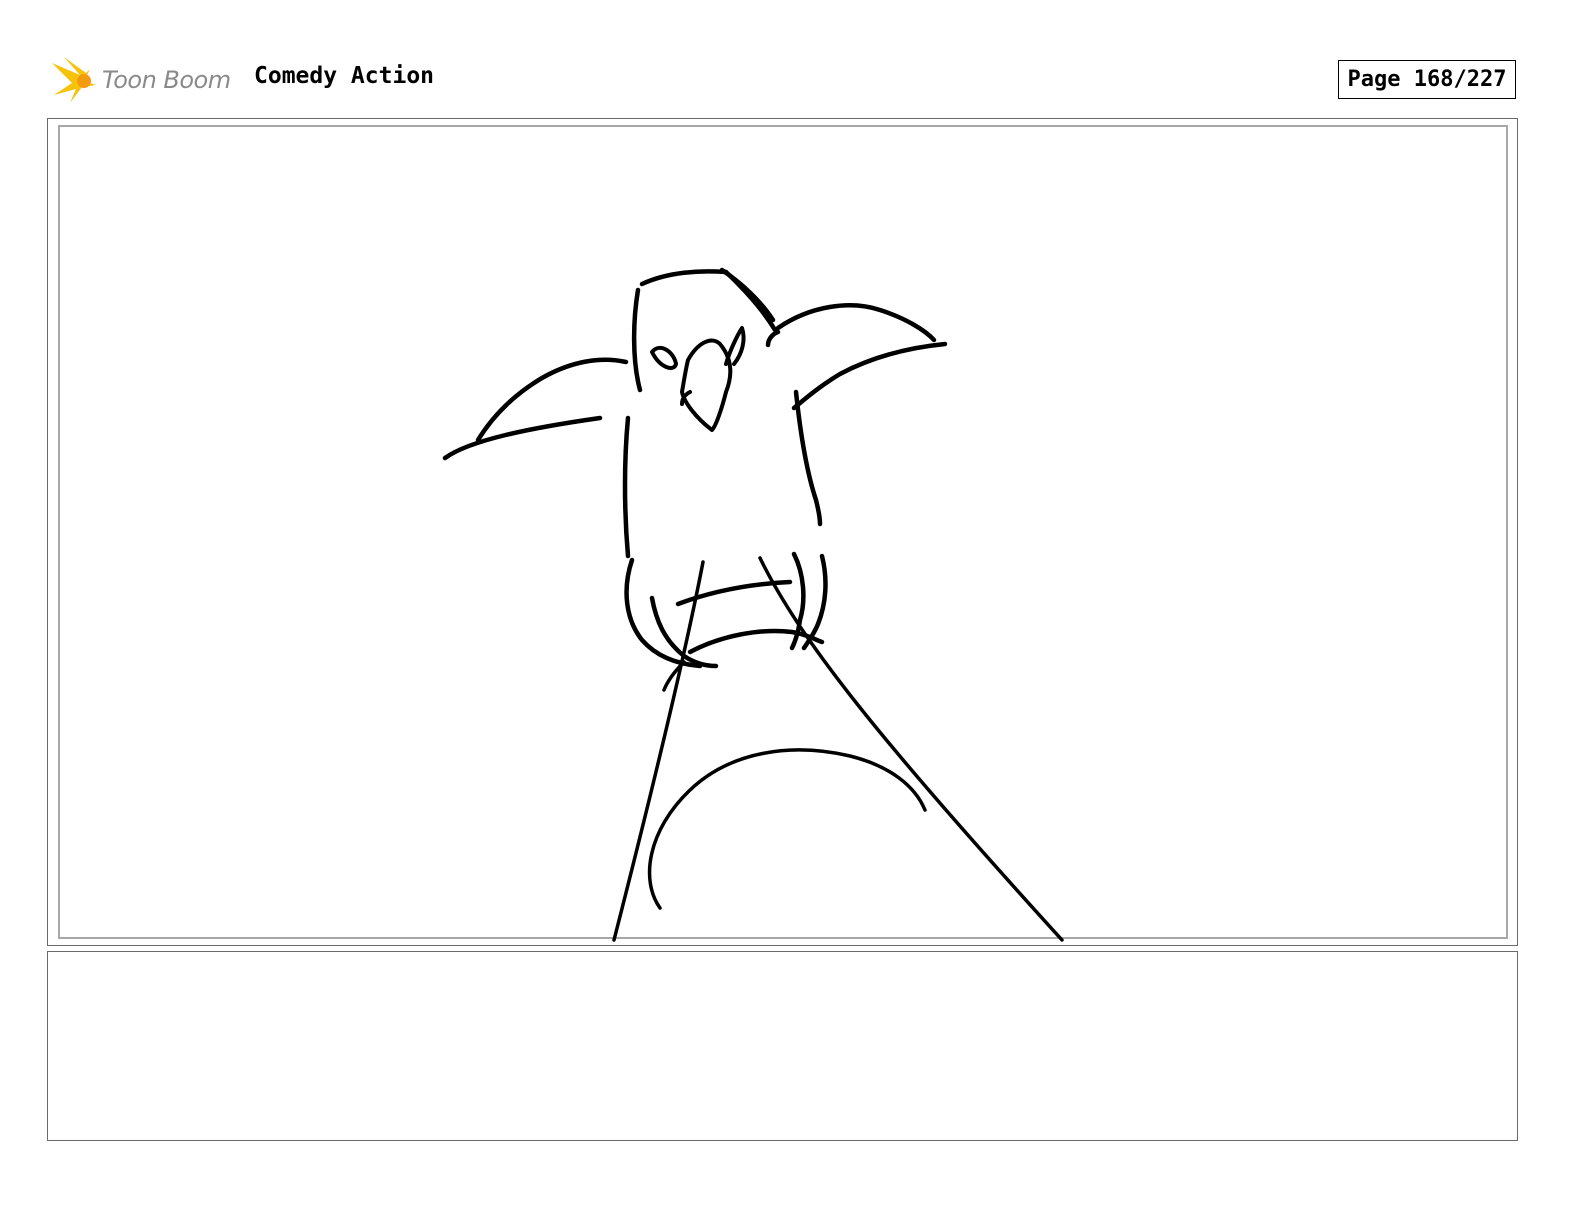 The height and width of the screenshot is (1224, 1584). I want to click on bird-head, so click(706, 330).